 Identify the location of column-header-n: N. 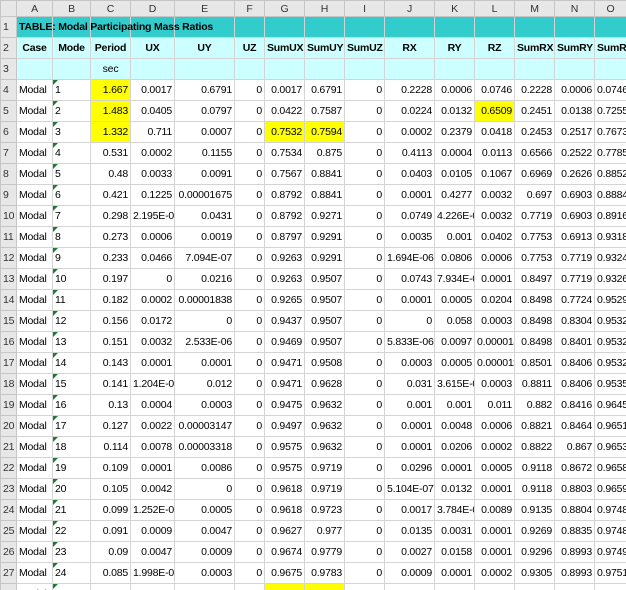
(574, 8).